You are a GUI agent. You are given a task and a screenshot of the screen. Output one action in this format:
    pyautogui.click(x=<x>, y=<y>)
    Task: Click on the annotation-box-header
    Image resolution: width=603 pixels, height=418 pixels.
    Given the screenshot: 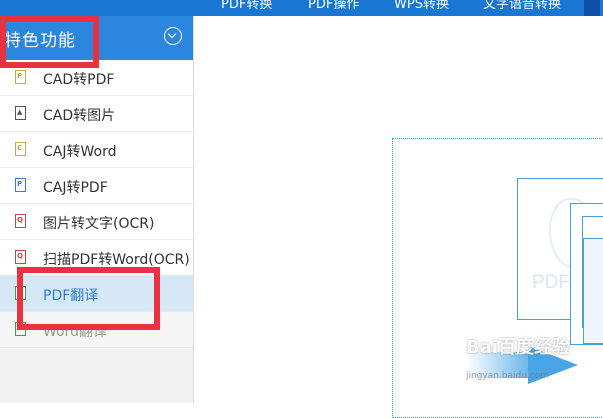 What is the action you would take?
    pyautogui.click(x=49, y=42)
    